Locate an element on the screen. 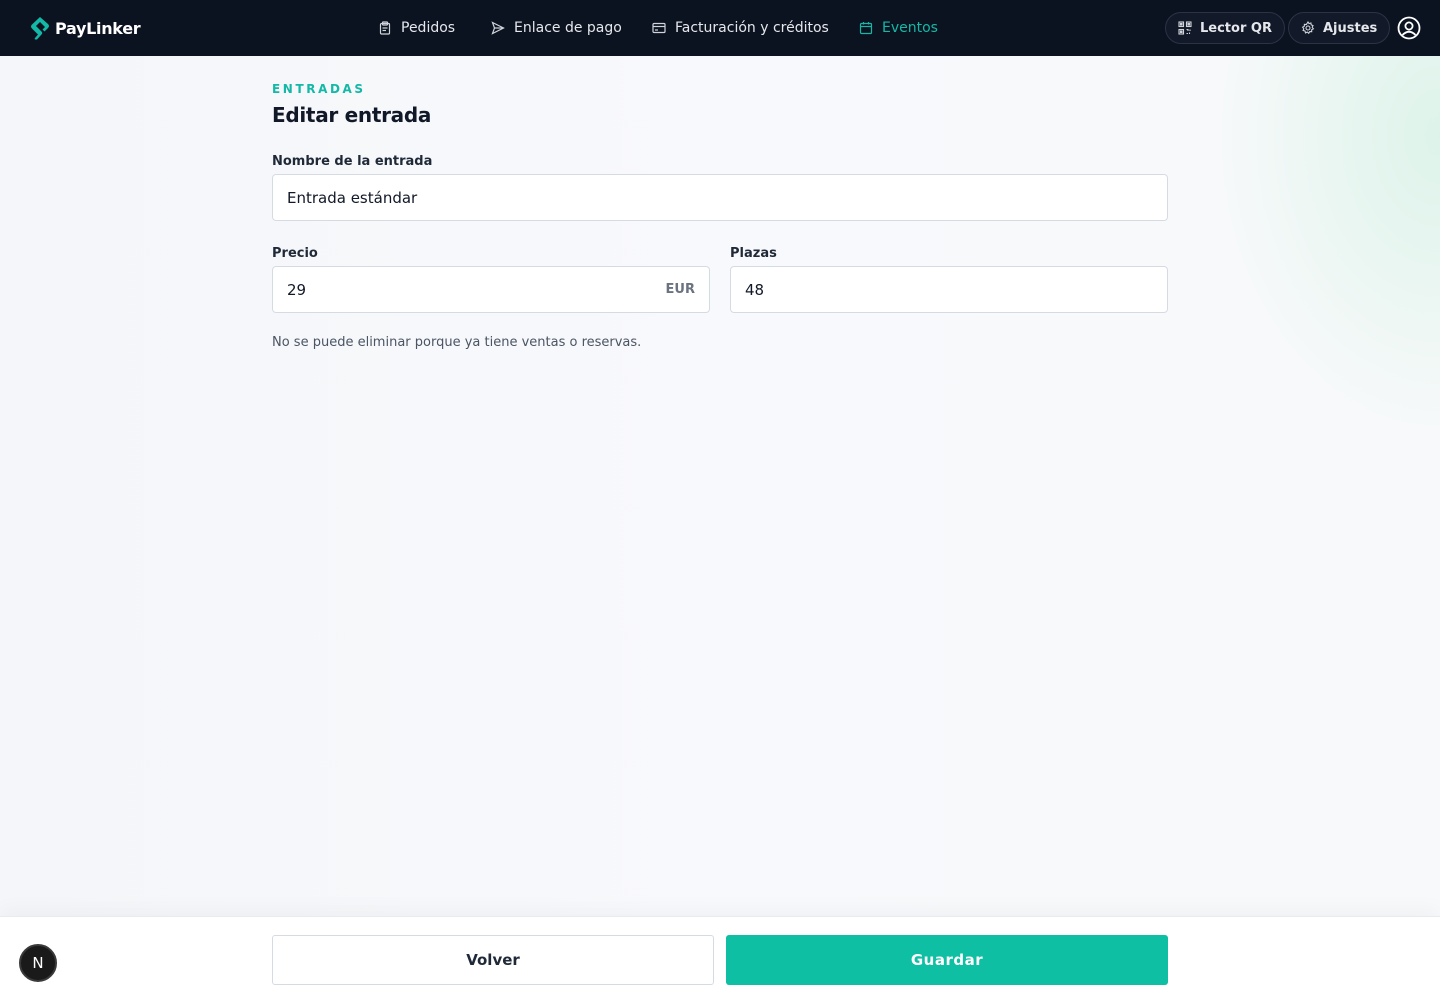  nav-item-label: Eventos is located at coordinates (910, 28).